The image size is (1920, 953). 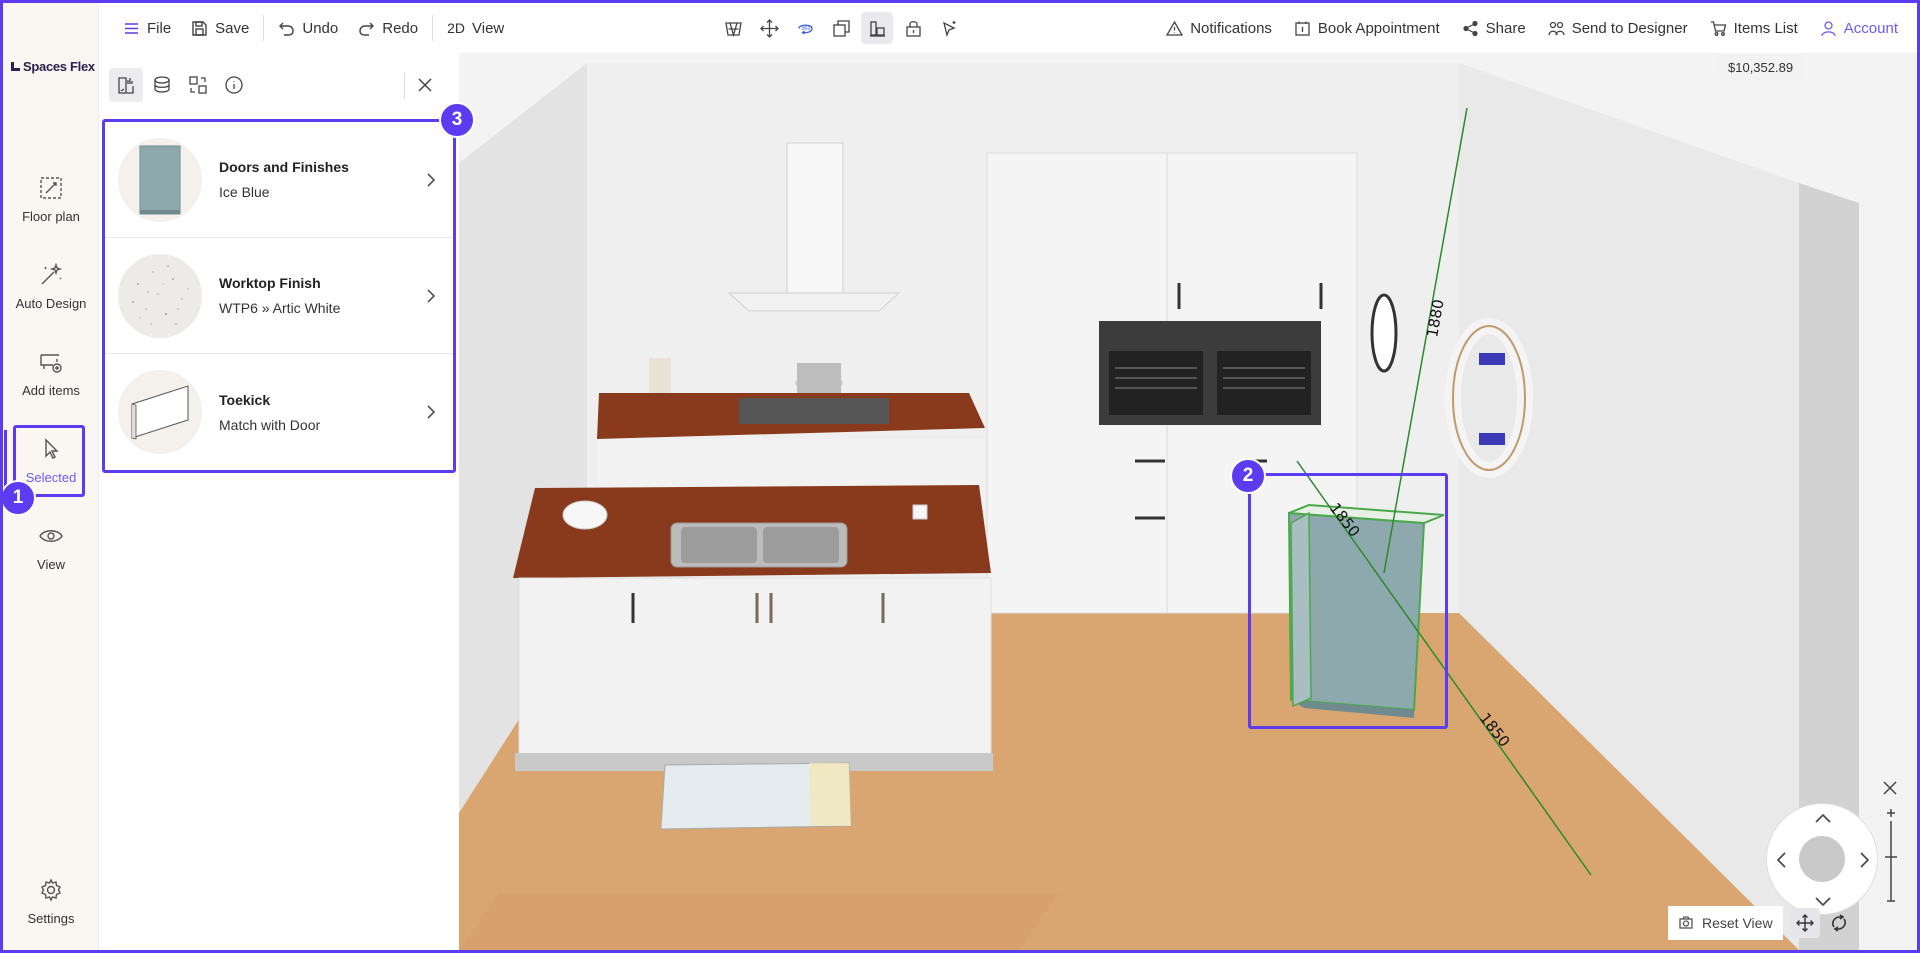 I want to click on sidebar-item-auto-design: Auto Design, so click(x=51, y=286).